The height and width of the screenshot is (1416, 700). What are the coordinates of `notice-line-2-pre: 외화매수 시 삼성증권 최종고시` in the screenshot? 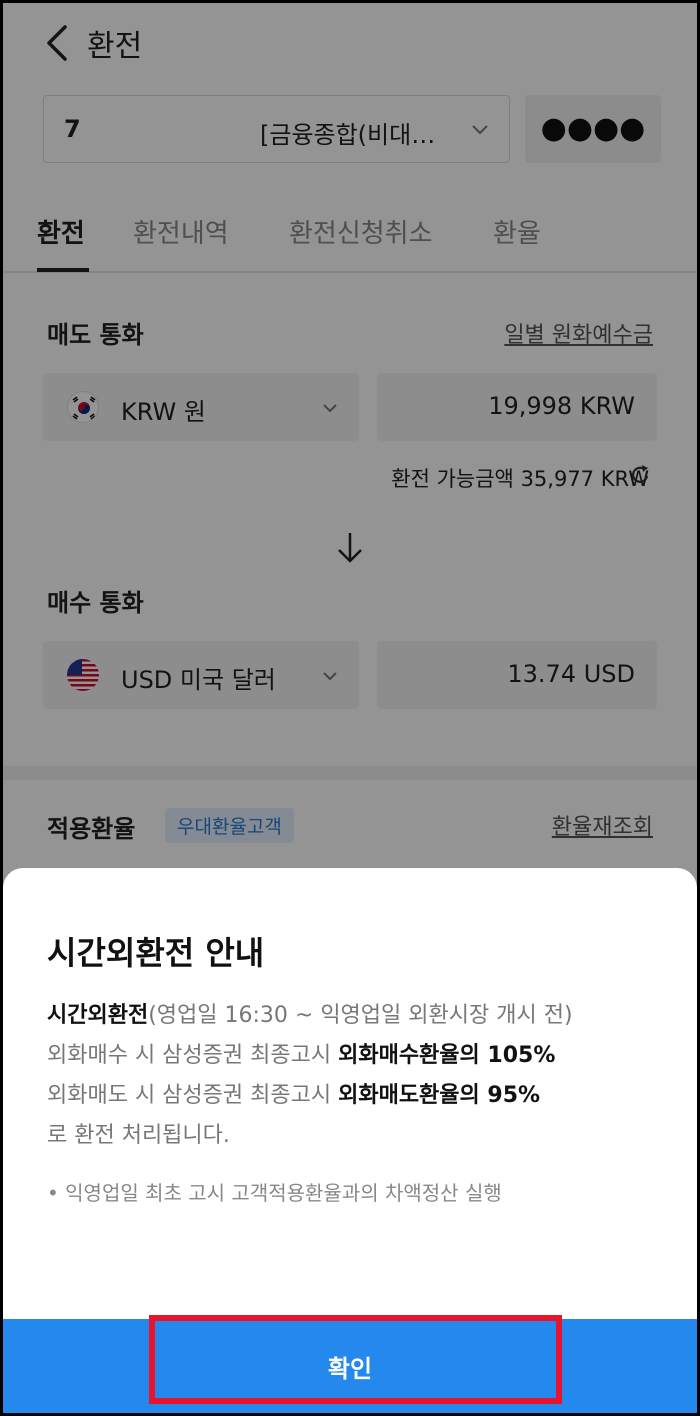 It's located at (193, 1055).